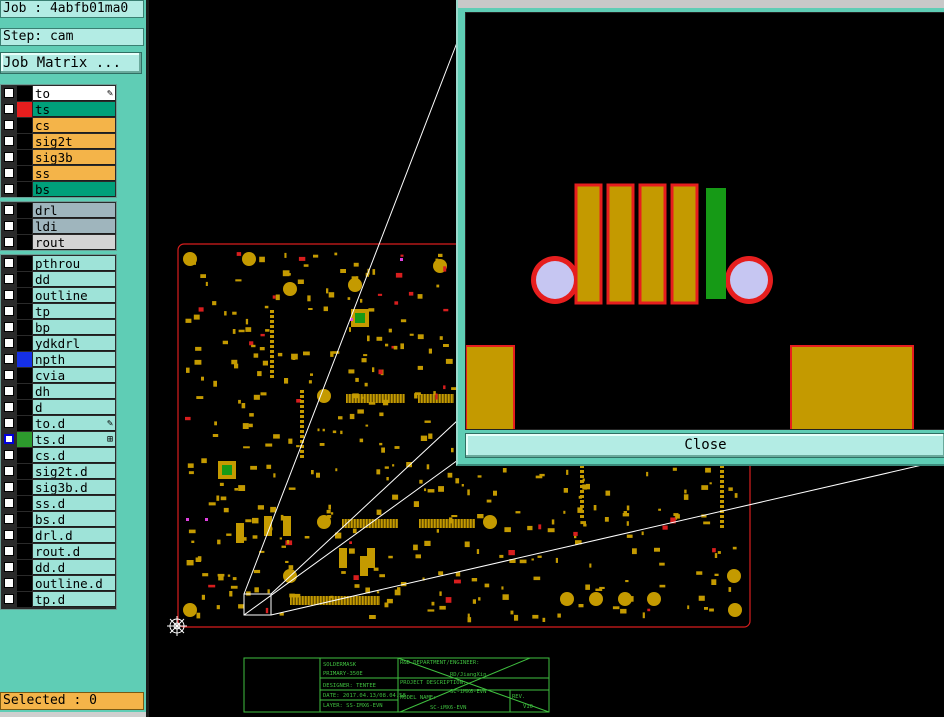  What do you see at coordinates (58, 173) in the screenshot?
I see `layer-row-ss: ss` at bounding box center [58, 173].